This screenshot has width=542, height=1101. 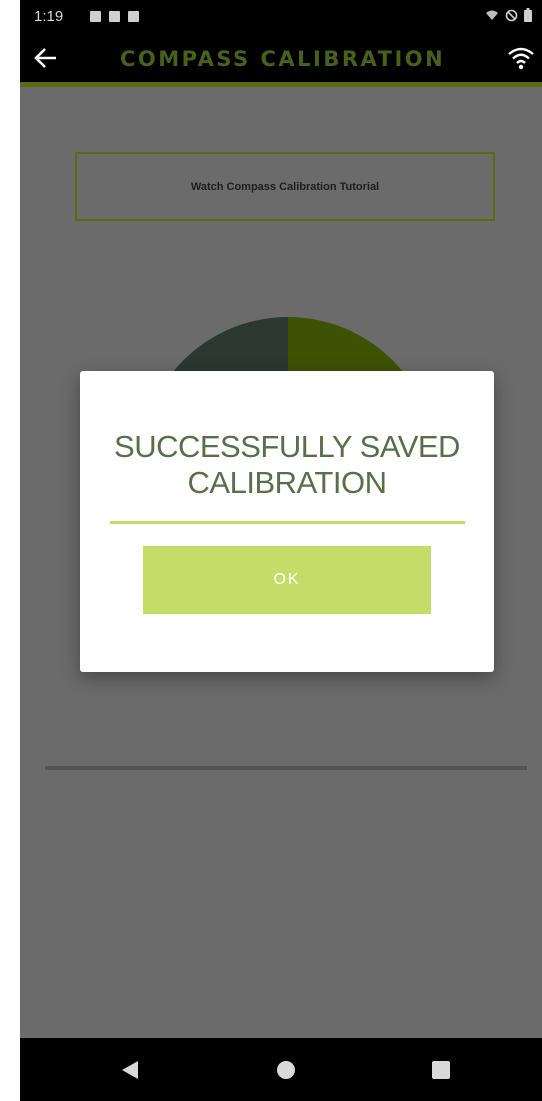 What do you see at coordinates (281, 84) in the screenshot?
I see `app-bar-accent-line` at bounding box center [281, 84].